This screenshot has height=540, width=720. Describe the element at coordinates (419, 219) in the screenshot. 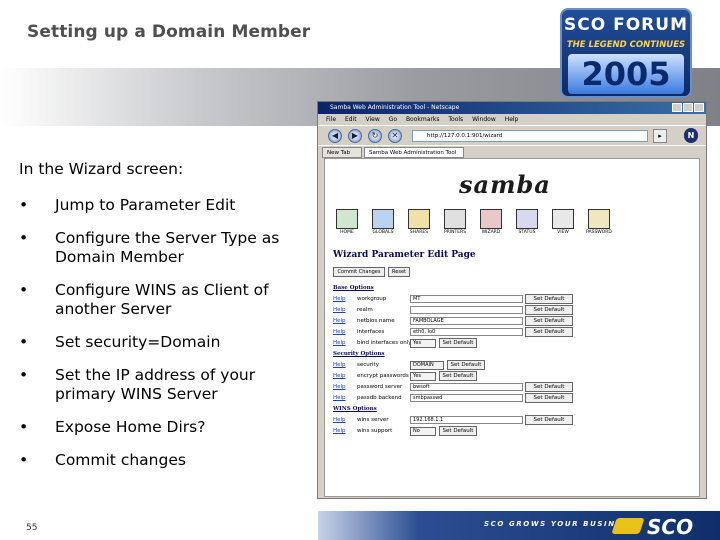

I see `folder-icon` at that location.